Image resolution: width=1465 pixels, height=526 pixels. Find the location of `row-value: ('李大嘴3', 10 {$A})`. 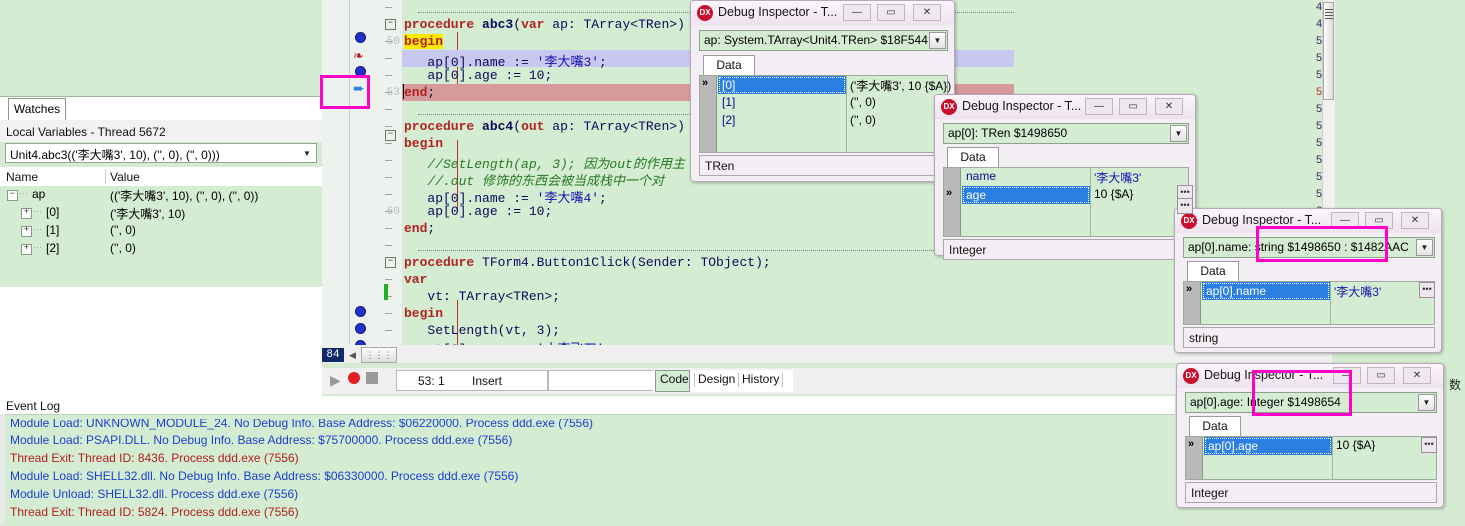

row-value: ('李大嘴3', 10 {$A}) is located at coordinates (901, 86).